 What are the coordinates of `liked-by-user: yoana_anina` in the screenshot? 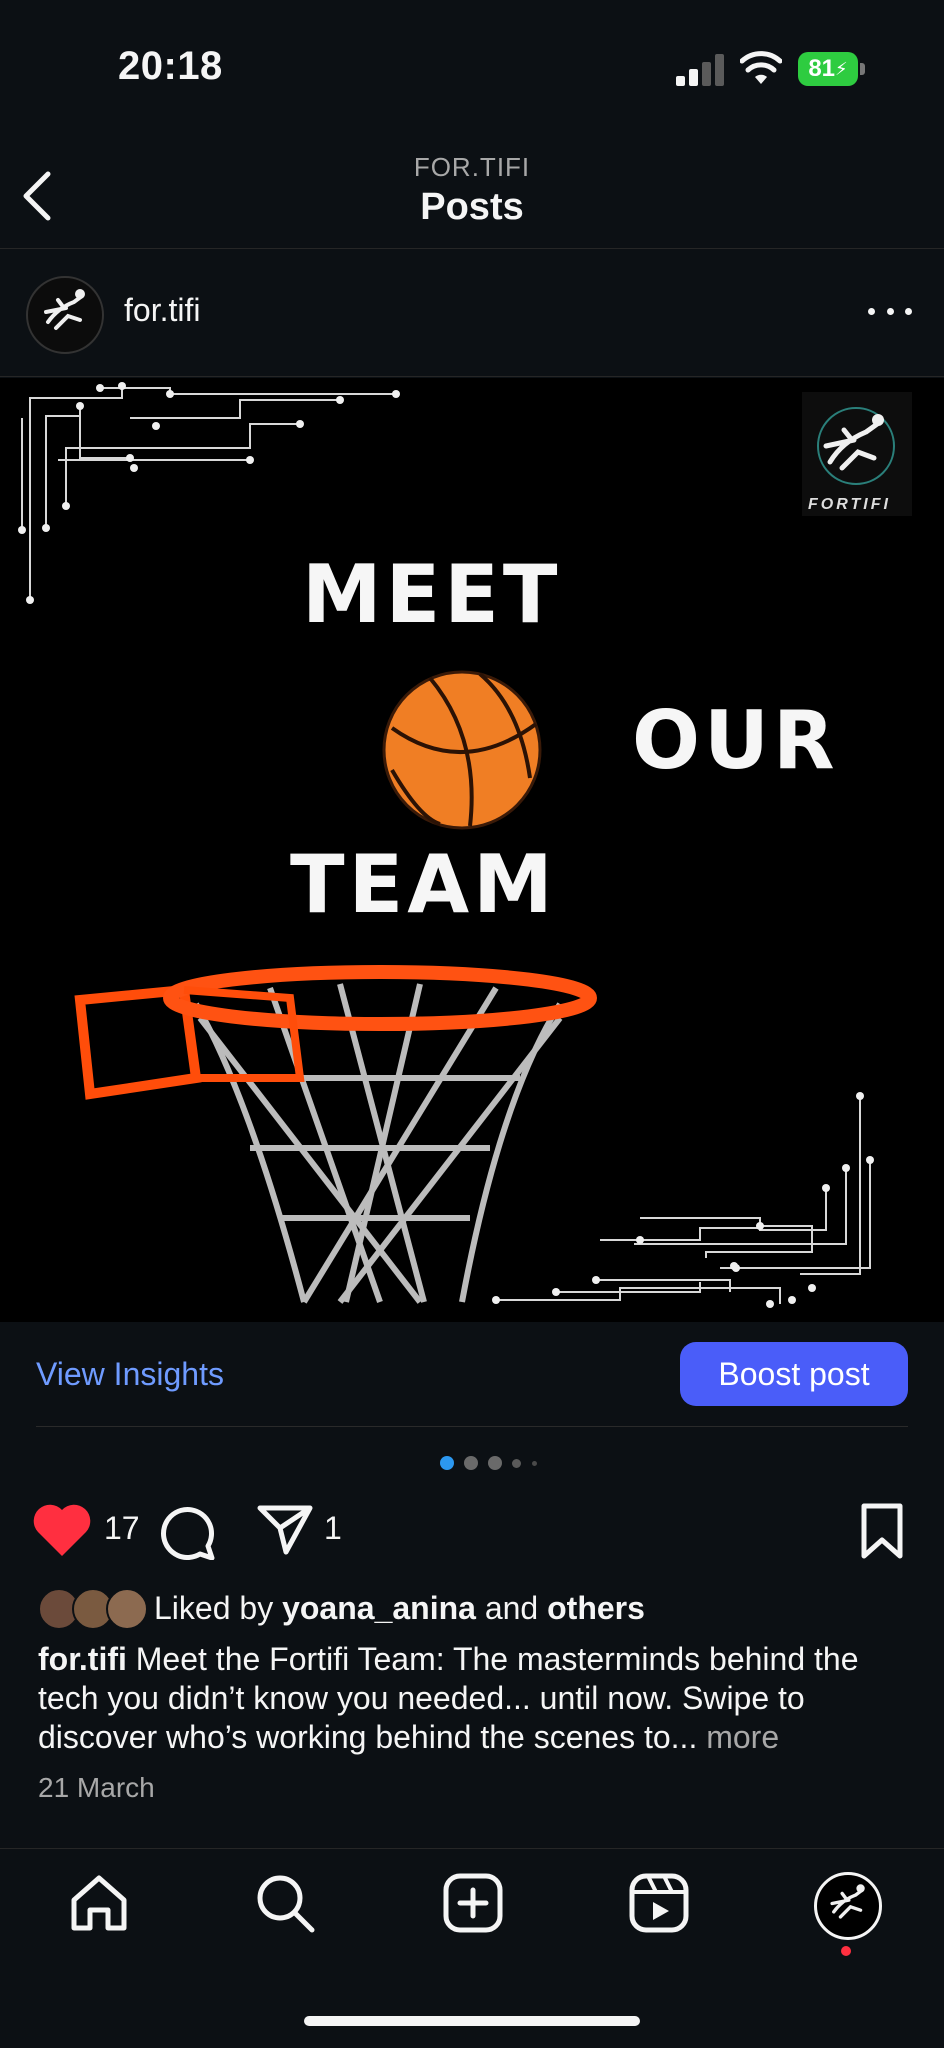 It's located at (379, 1608).